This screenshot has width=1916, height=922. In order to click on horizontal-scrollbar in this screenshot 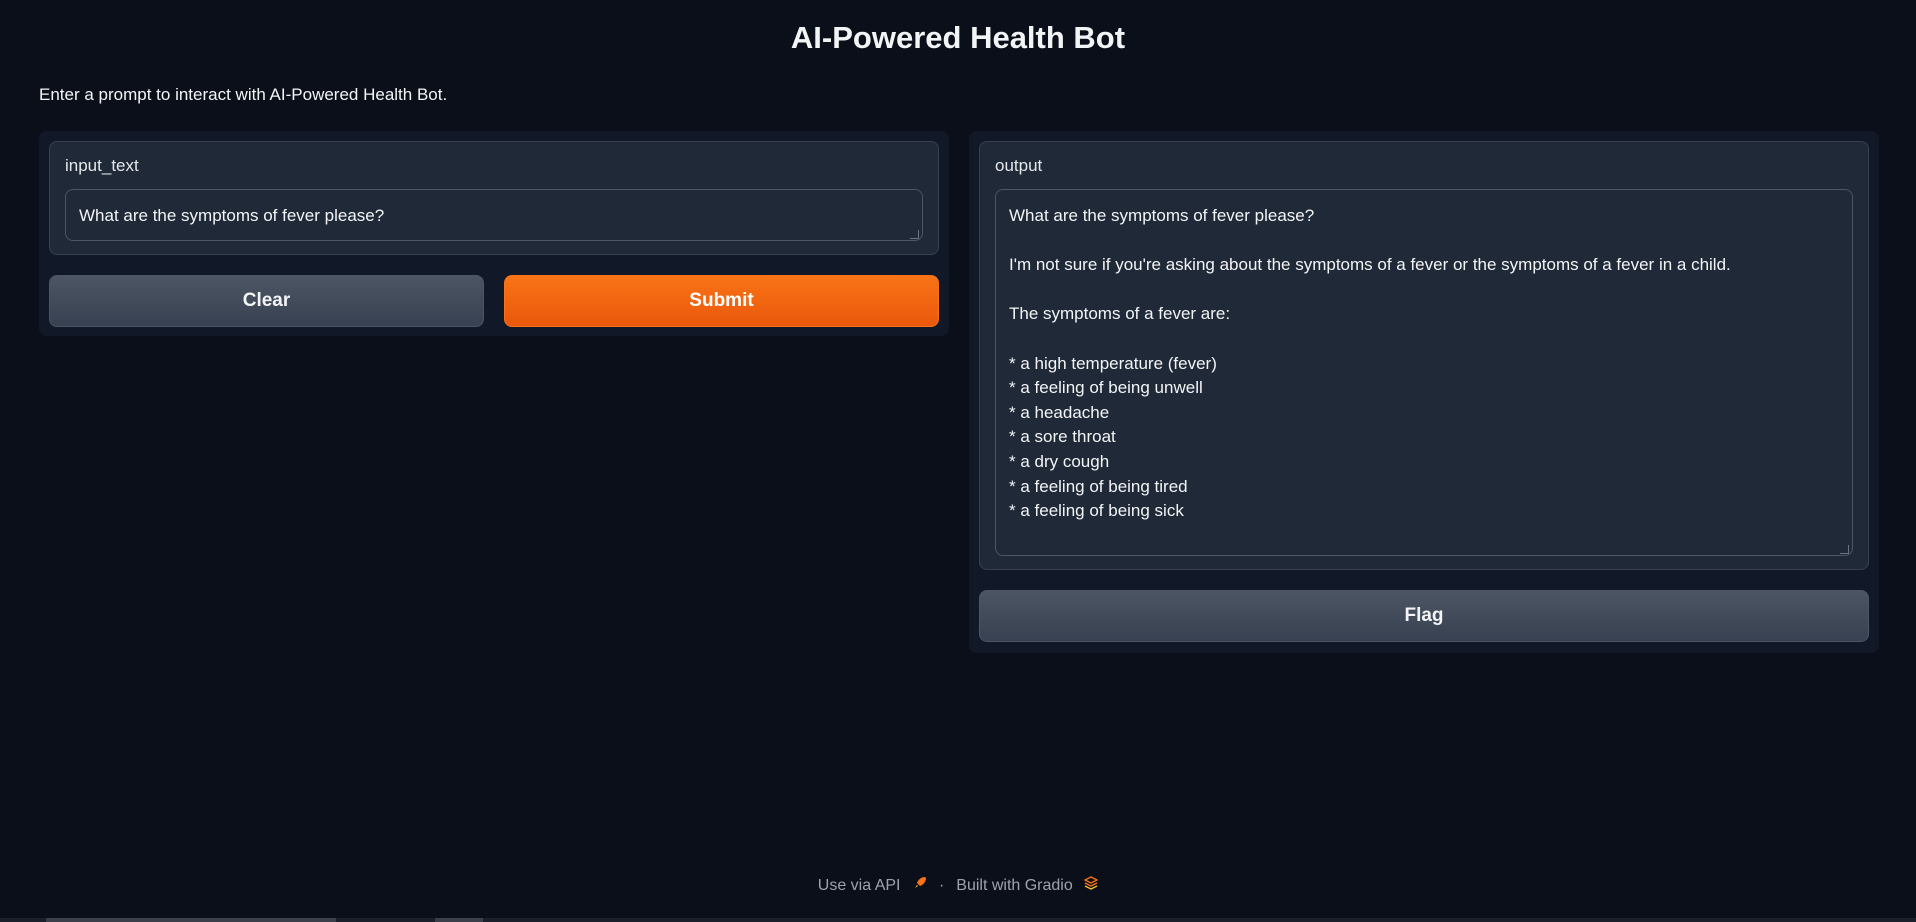, I will do `click(958, 920)`.